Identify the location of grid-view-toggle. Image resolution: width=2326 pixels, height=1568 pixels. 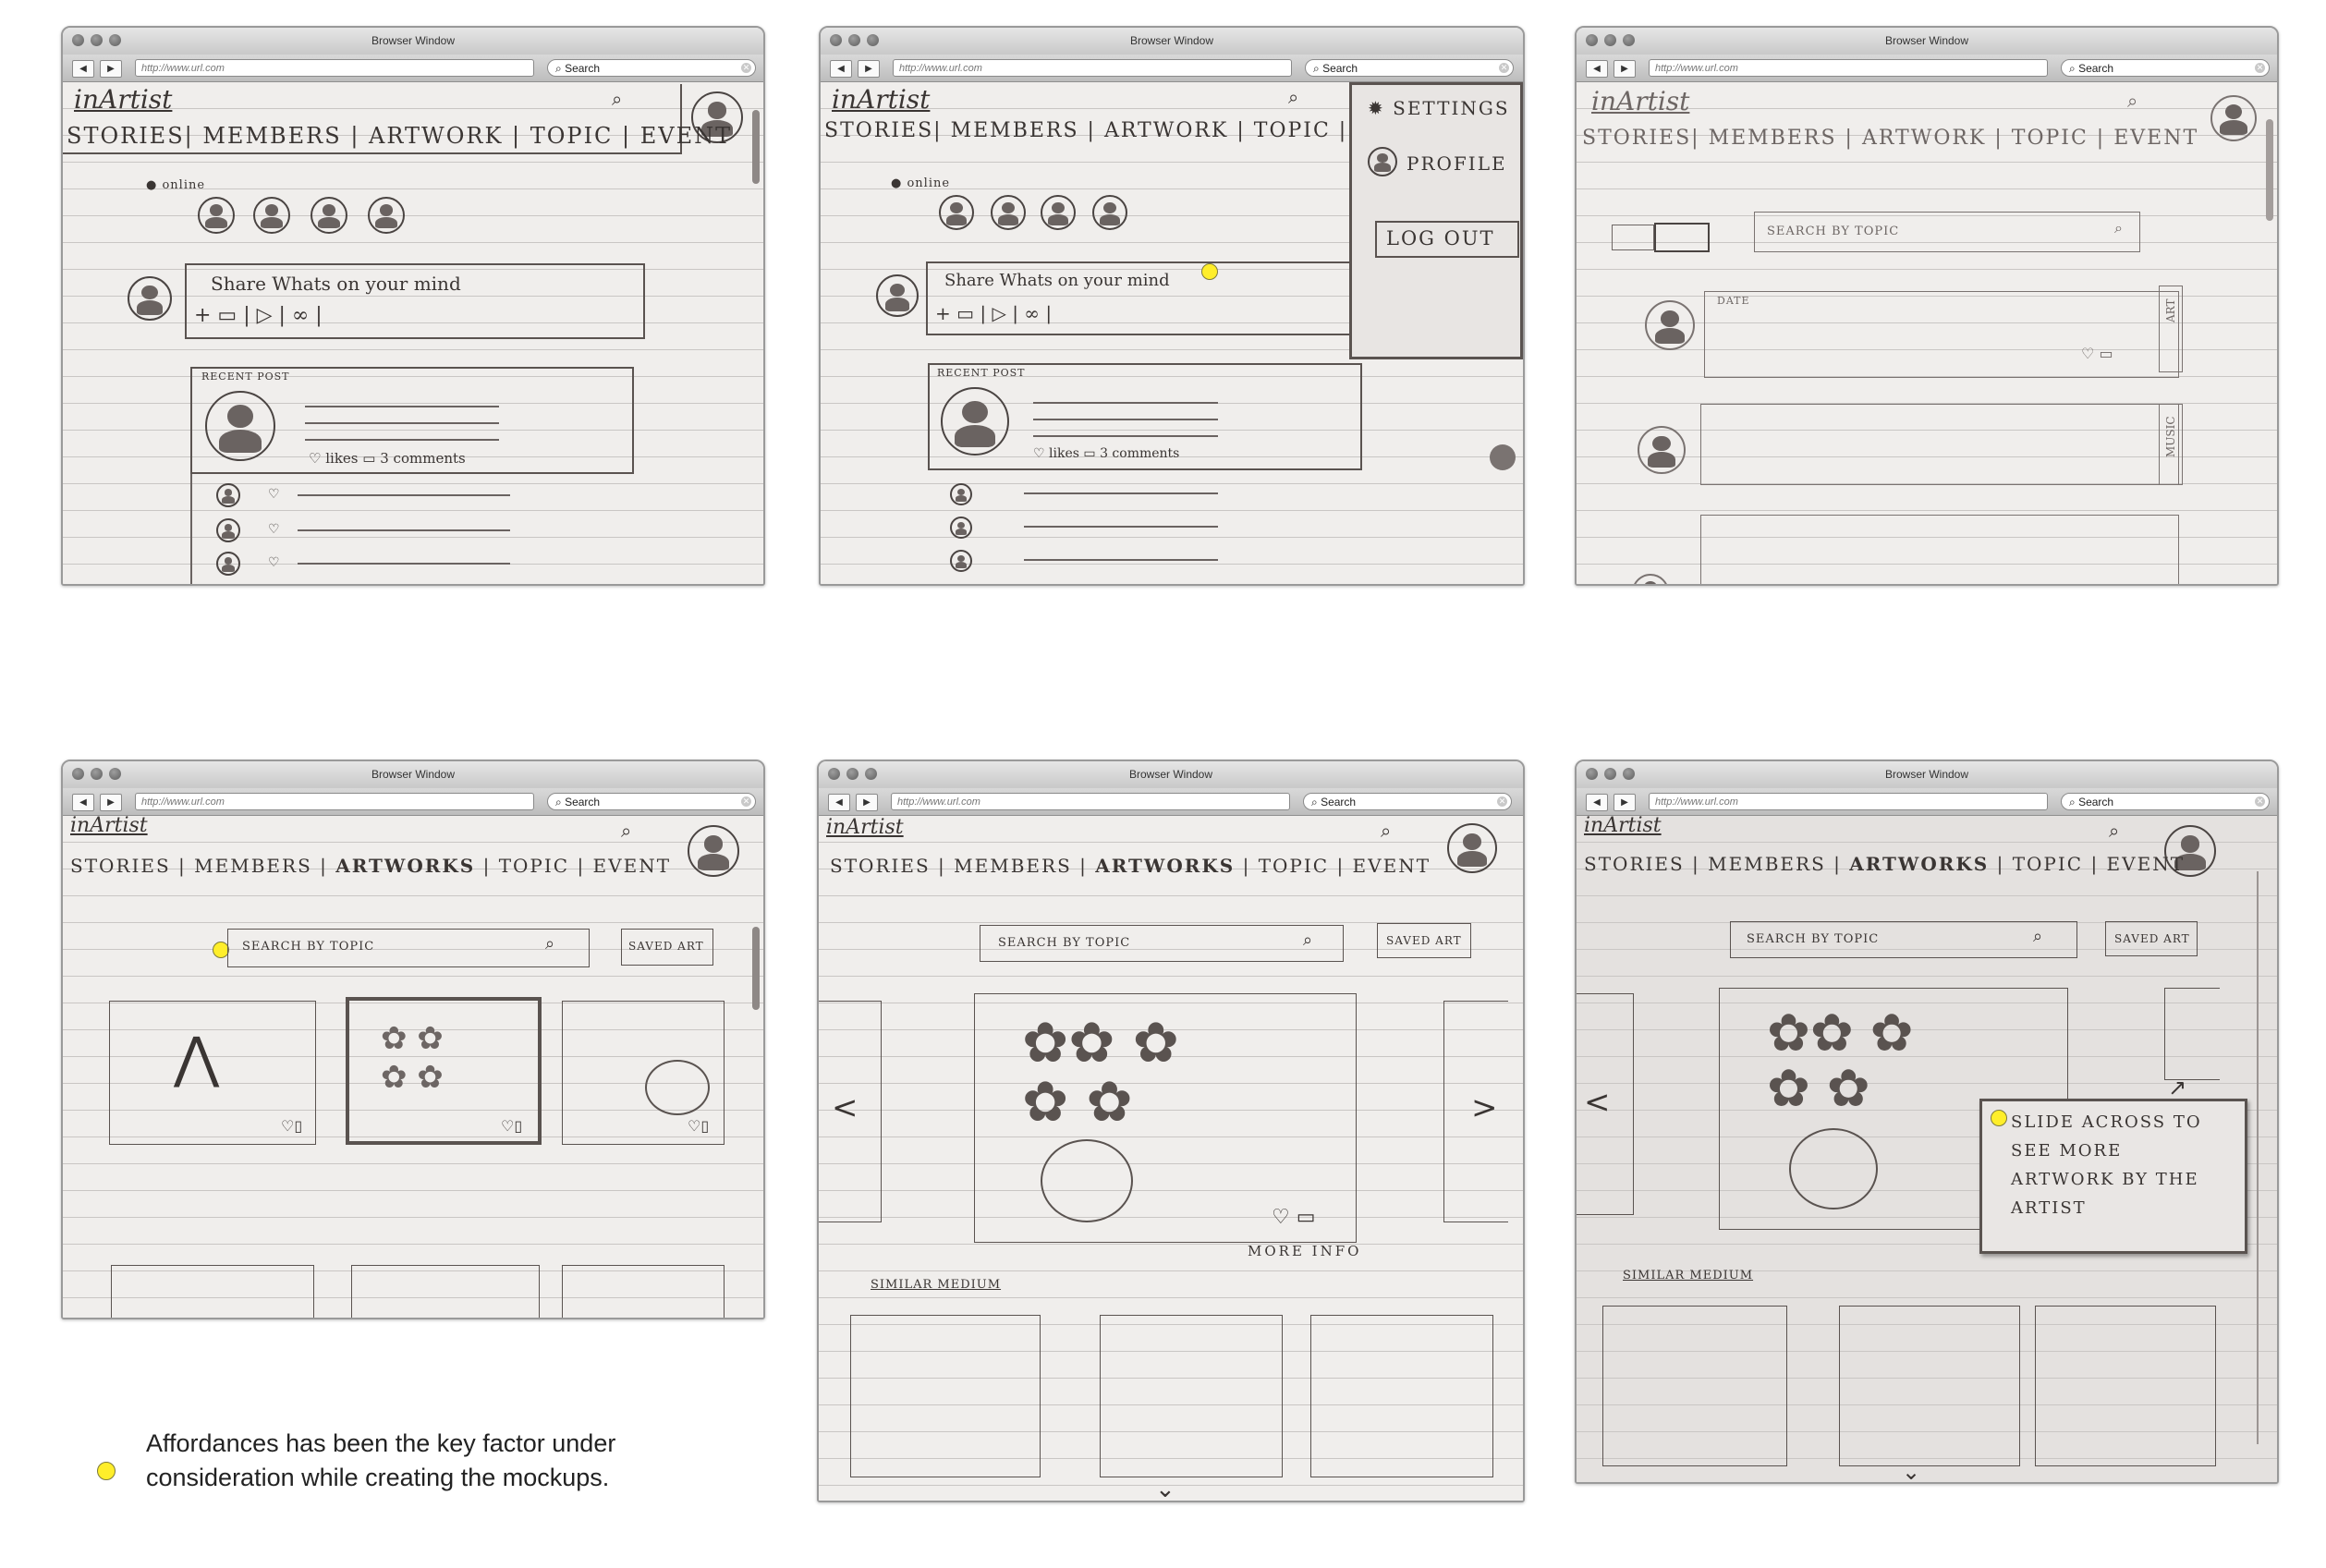
(1682, 237).